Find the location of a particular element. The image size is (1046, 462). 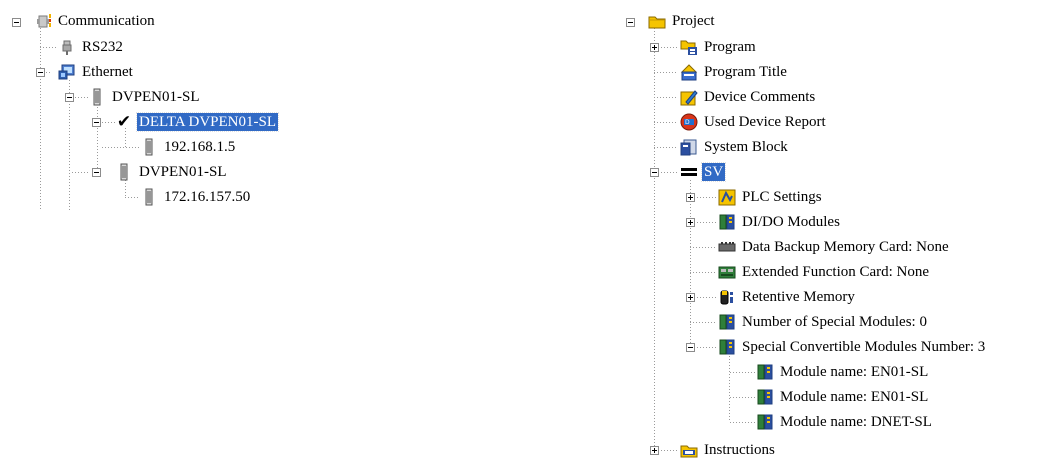

api-folder-icon is located at coordinates (689, 450).